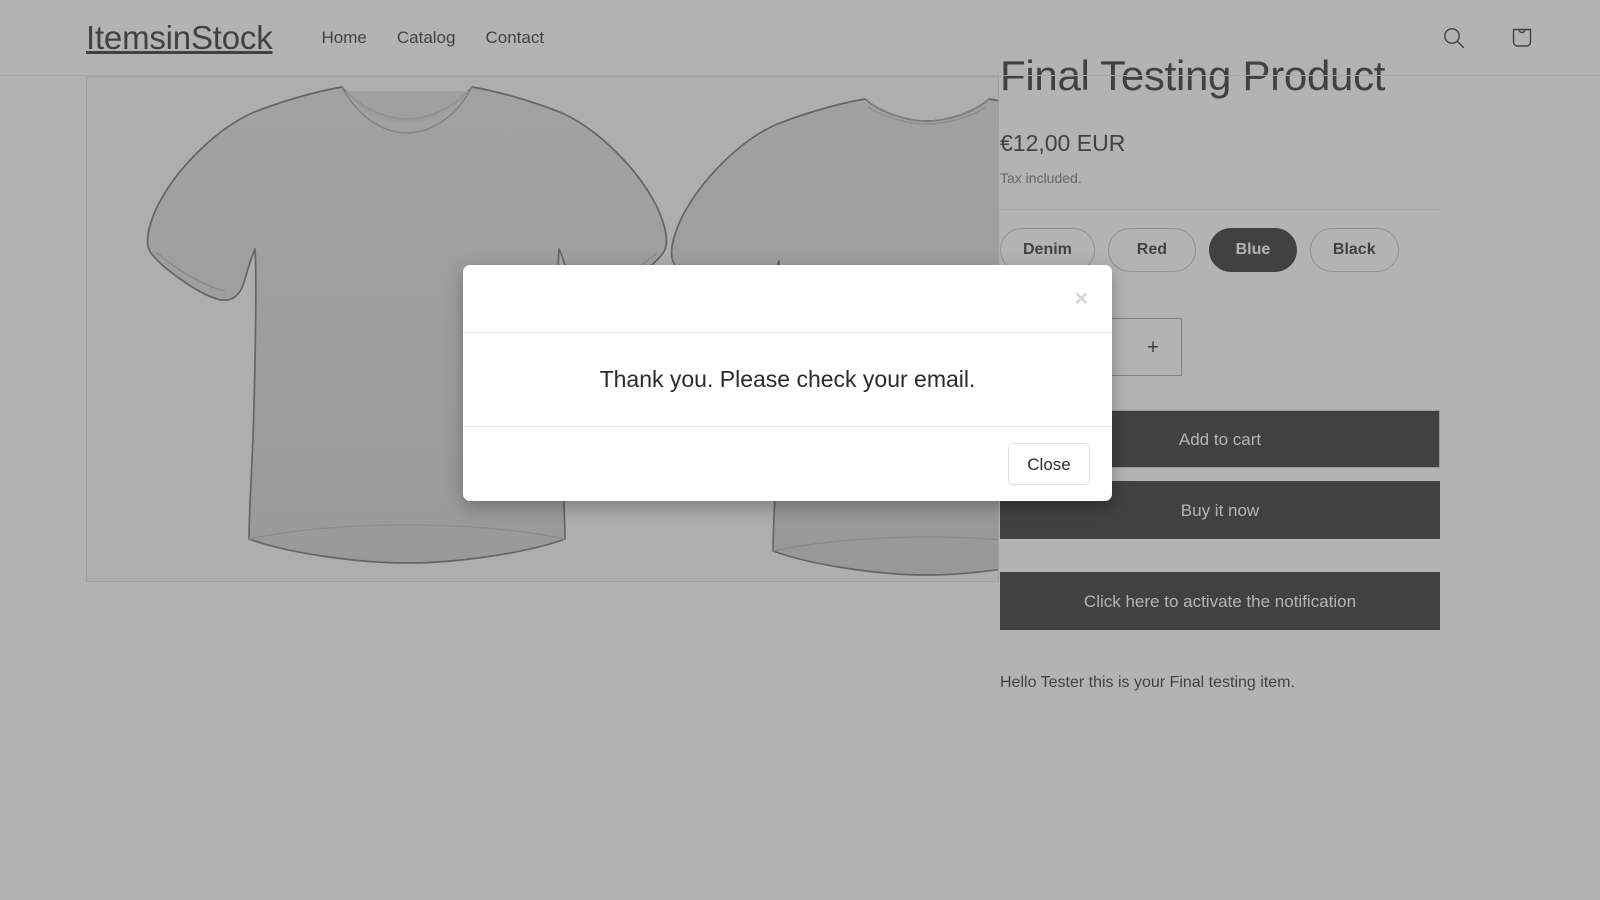 The image size is (1600, 900). I want to click on close-button: Close, so click(1049, 464).